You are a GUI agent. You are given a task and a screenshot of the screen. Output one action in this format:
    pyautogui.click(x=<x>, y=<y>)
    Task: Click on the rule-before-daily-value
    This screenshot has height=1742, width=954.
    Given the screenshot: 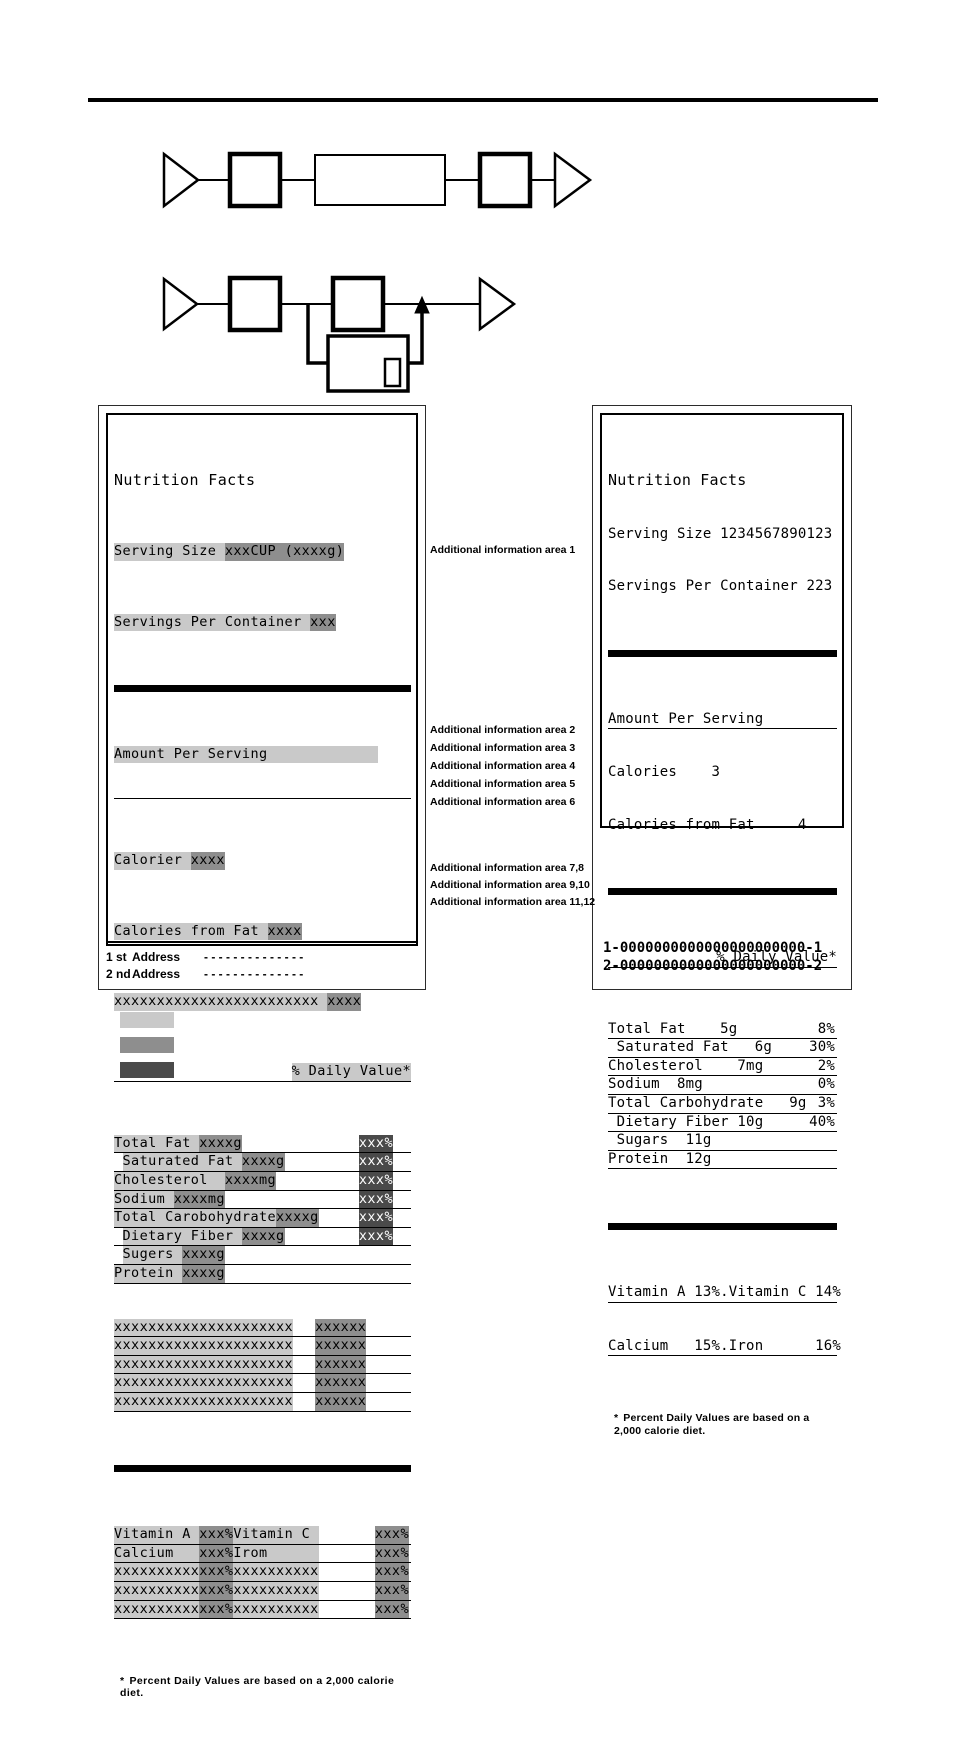 What is the action you would take?
    pyautogui.click(x=722, y=892)
    